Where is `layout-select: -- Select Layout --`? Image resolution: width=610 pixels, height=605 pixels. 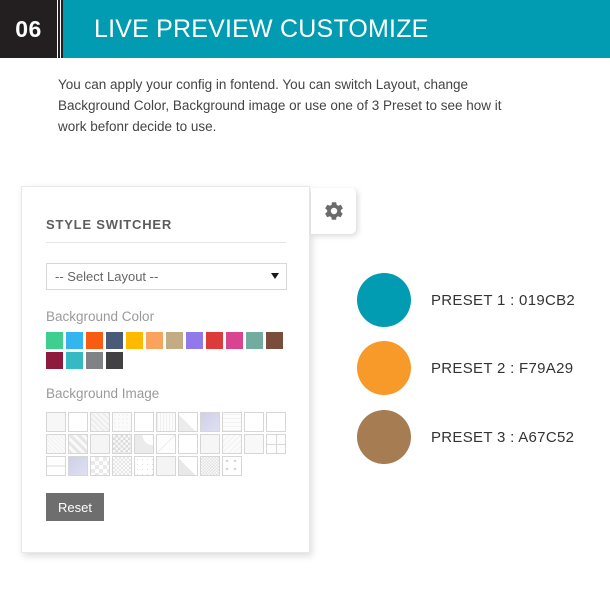 layout-select: -- Select Layout -- is located at coordinates (166, 276).